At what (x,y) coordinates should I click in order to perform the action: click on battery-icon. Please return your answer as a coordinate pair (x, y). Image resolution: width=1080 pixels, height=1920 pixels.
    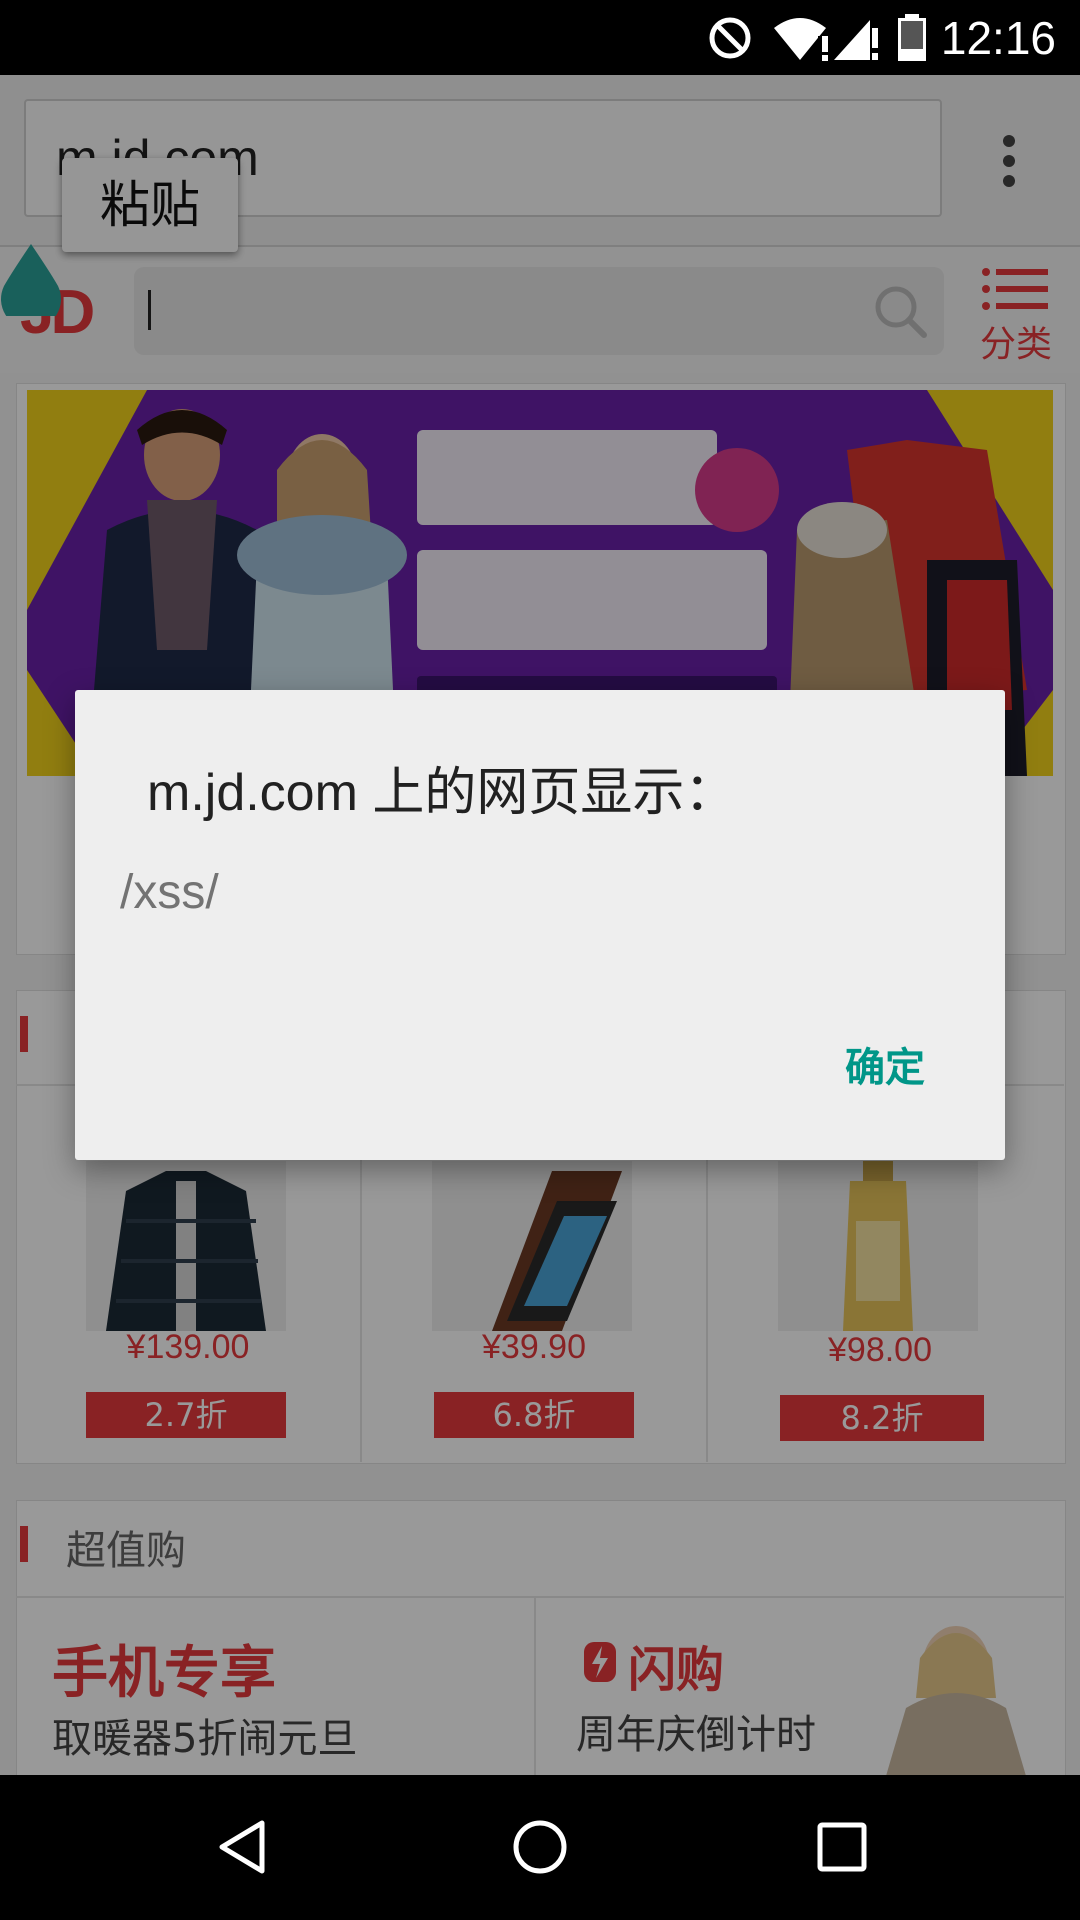
    Looking at the image, I should click on (912, 37).